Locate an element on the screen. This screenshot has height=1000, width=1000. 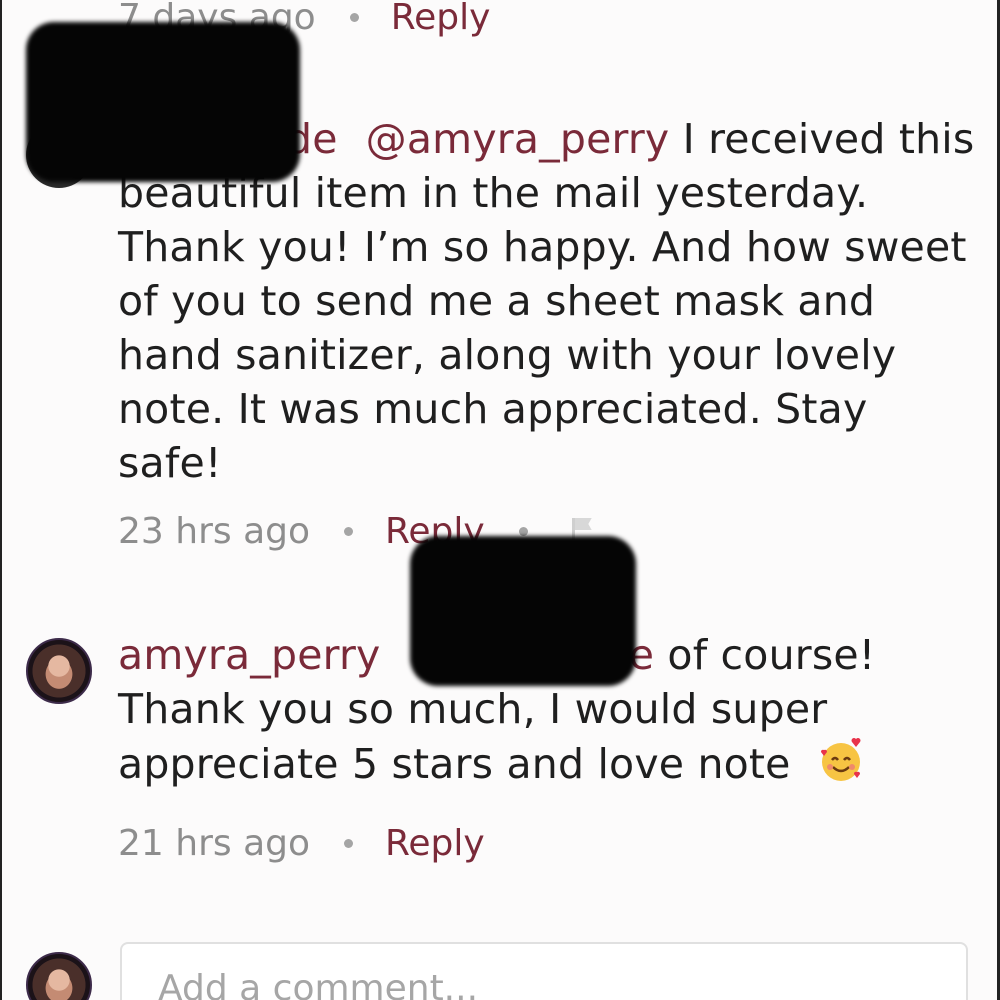
comment-username: amyra_perry is located at coordinates (249, 655).